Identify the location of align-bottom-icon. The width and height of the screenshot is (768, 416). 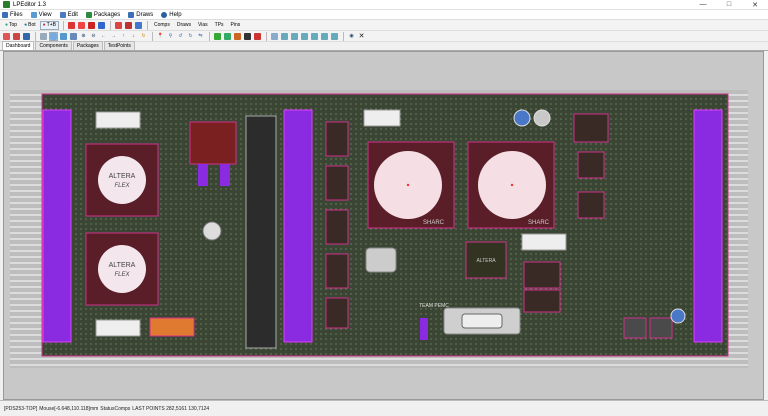
(314, 36).